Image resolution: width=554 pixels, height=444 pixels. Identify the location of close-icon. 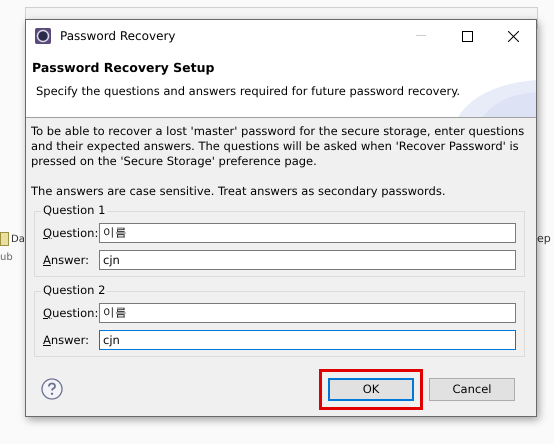
(513, 36).